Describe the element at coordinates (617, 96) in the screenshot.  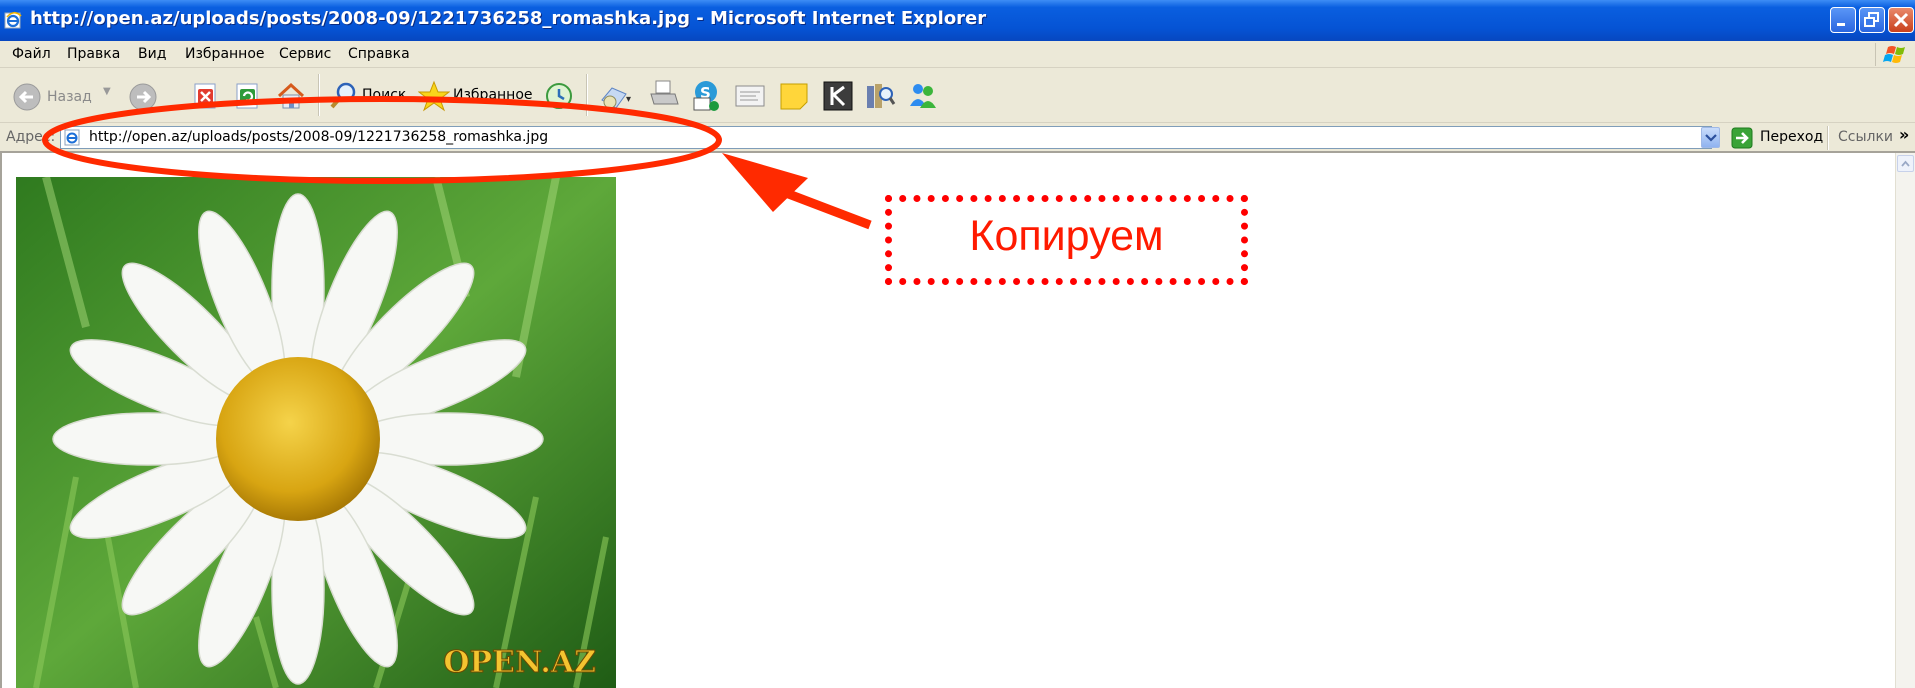
I see `mail-button: ▾` at that location.